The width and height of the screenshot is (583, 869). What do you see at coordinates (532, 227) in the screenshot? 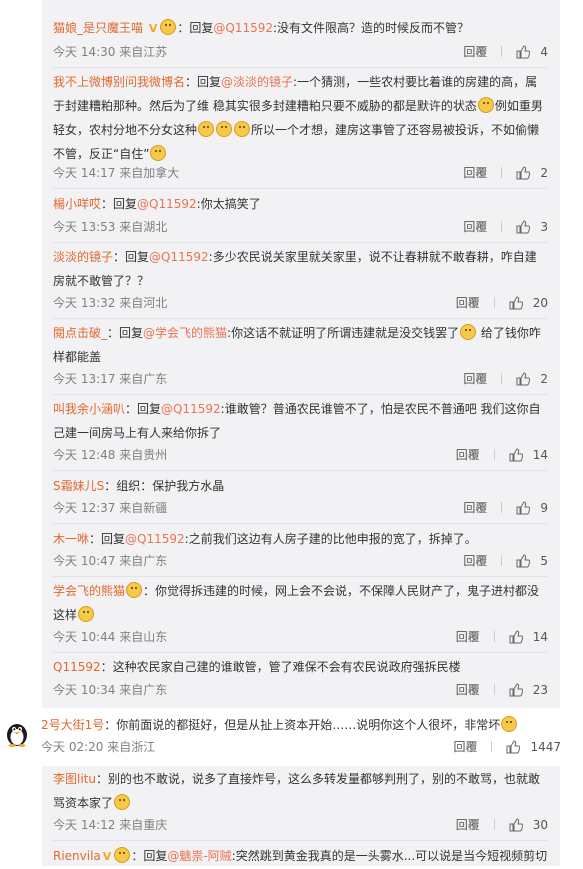
I see `like-button: 3` at bounding box center [532, 227].